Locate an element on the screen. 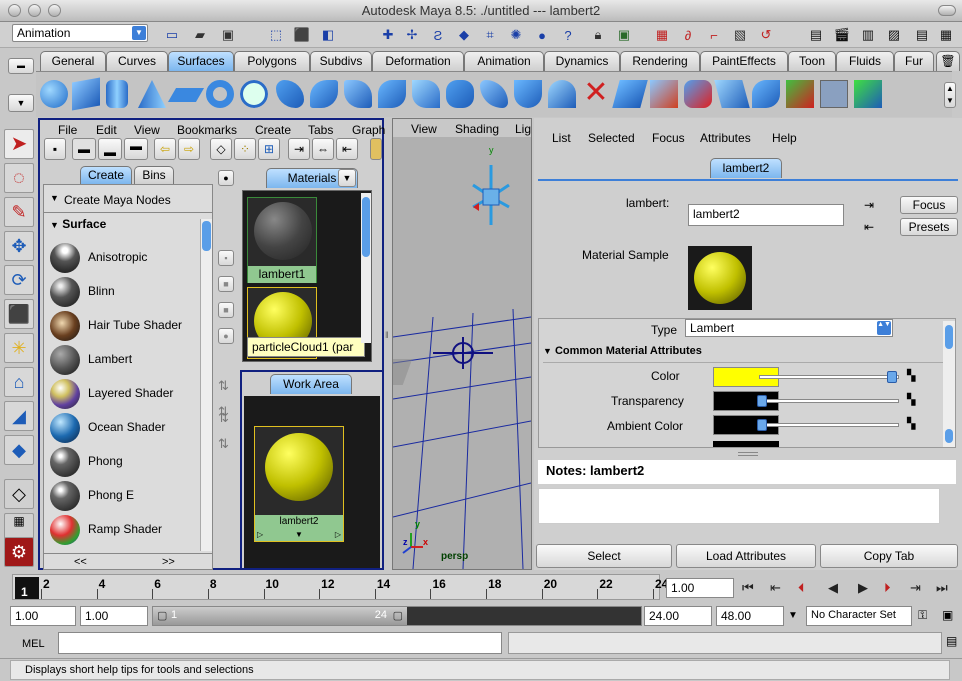 This screenshot has height=681, width=962. sort-by-name-icon: ⇅ is located at coordinates (223, 386).